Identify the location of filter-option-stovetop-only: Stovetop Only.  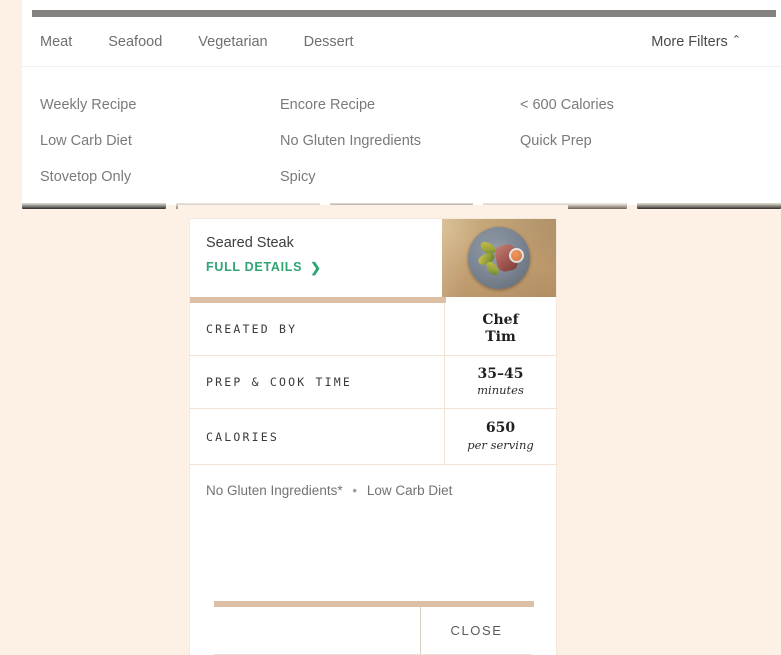
(160, 177).